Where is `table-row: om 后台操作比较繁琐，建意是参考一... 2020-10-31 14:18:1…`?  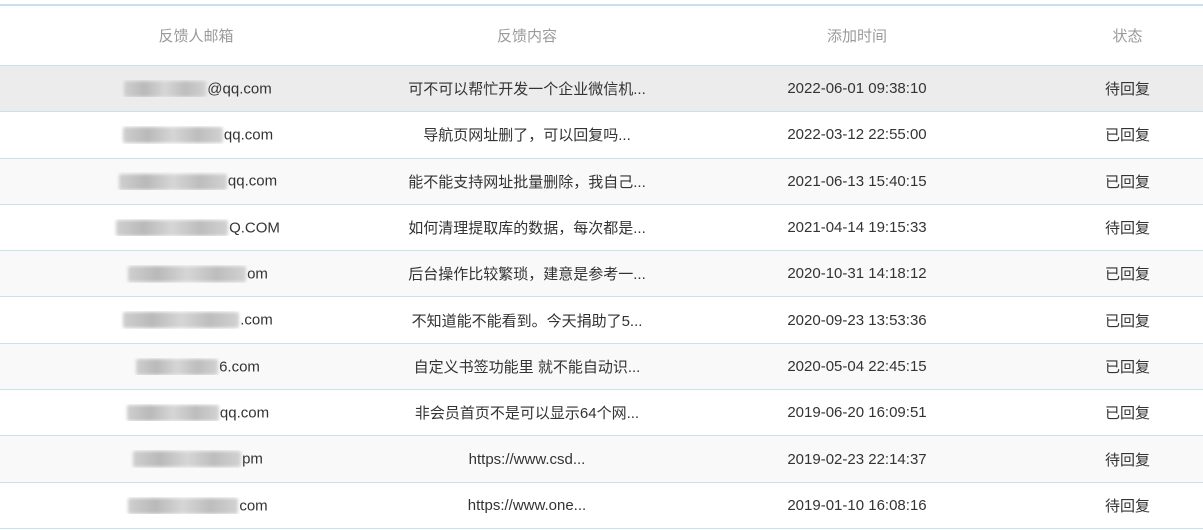 table-row: om 后台操作比较繁琐，建意是参考一... 2020-10-31 14:18:1… is located at coordinates (601, 274).